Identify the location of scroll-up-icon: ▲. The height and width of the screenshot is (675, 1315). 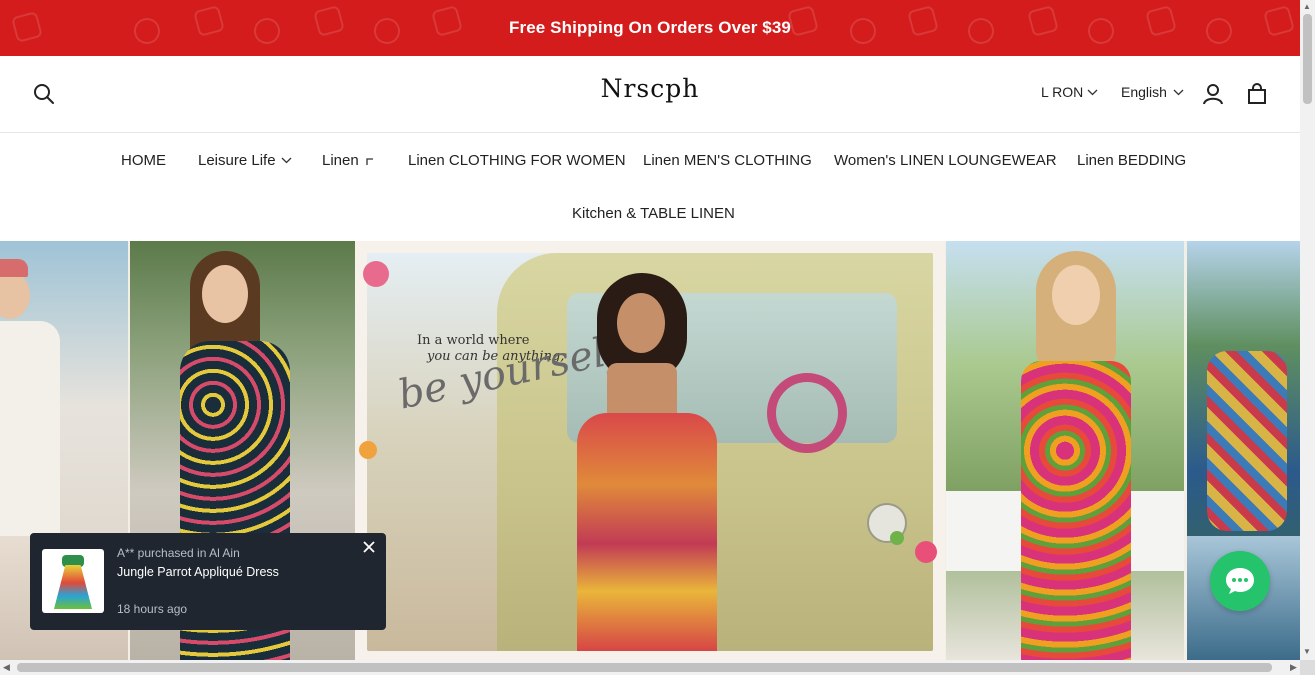
(1307, 6).